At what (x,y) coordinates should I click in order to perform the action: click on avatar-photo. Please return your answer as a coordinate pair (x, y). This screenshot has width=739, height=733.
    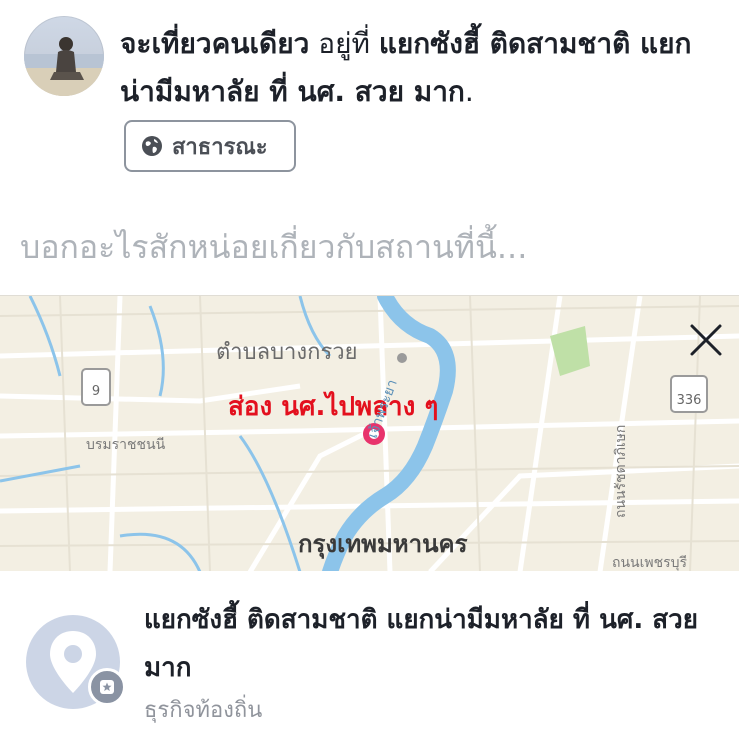
    Looking at the image, I should click on (64, 66).